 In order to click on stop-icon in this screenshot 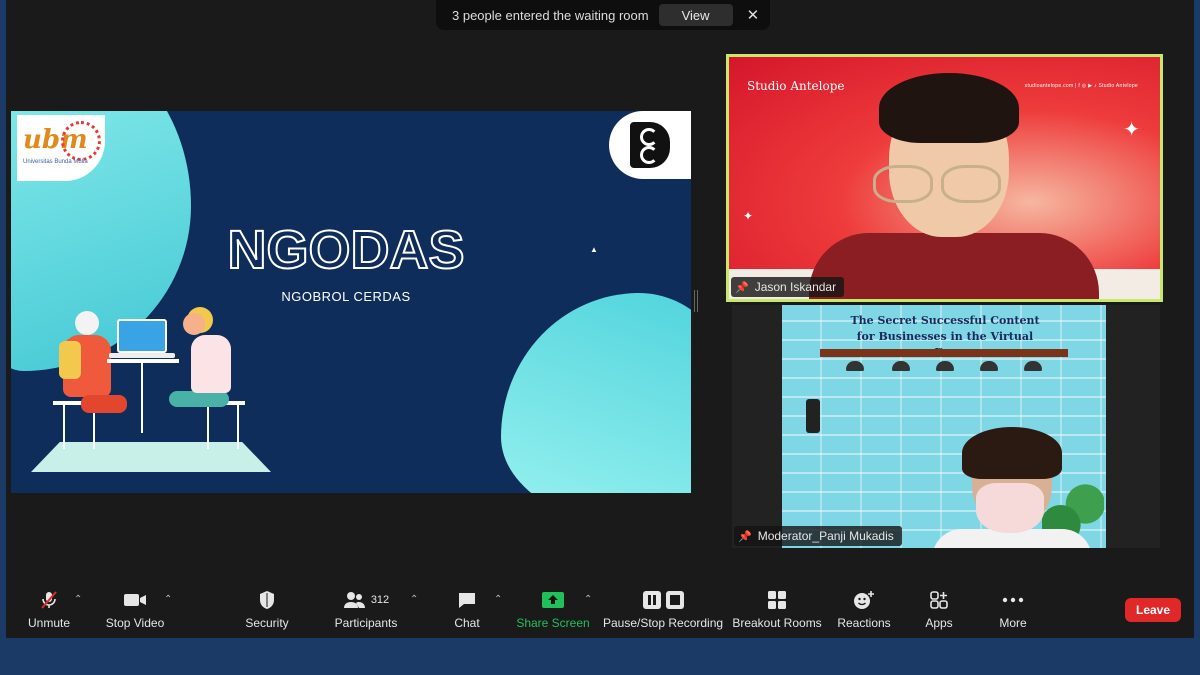, I will do `click(675, 600)`.